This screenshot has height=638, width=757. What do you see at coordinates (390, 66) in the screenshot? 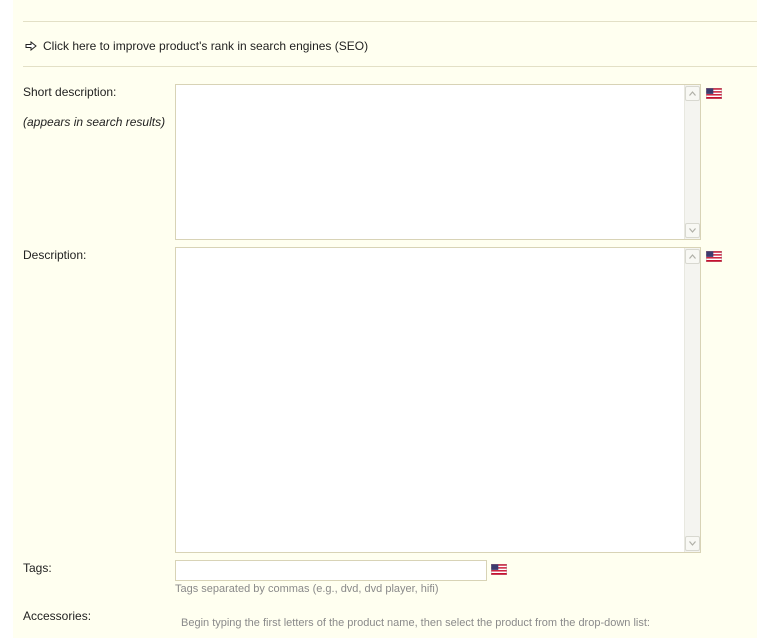
I see `divider-seo` at bounding box center [390, 66].